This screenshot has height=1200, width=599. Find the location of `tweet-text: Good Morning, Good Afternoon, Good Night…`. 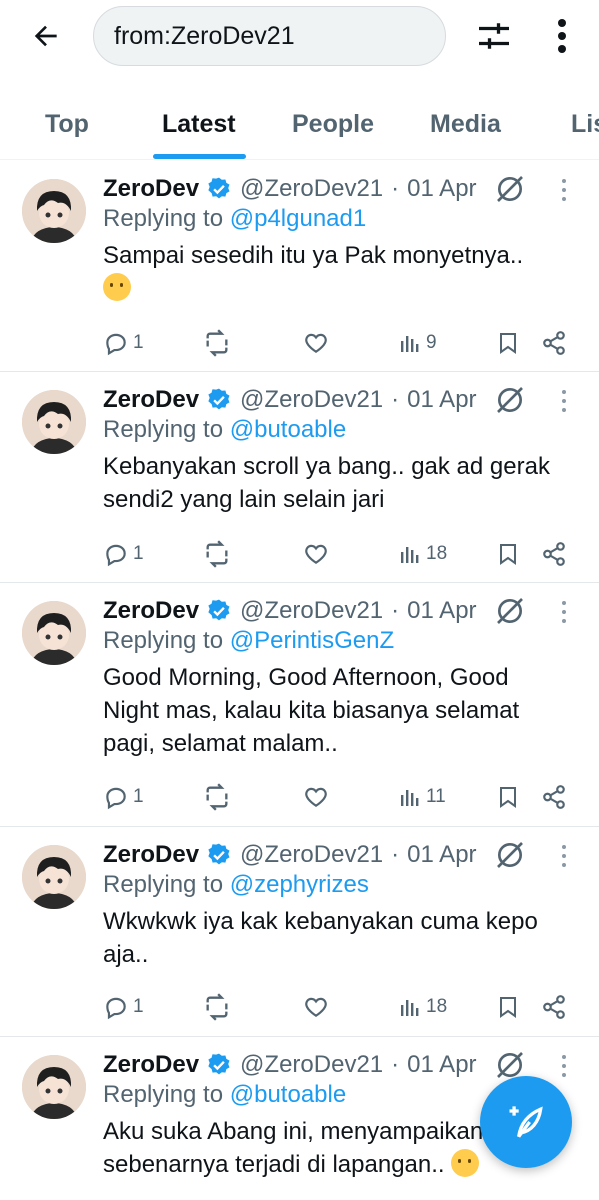

tweet-text: Good Morning, Good Afternoon, Good Night… is located at coordinates (311, 710).